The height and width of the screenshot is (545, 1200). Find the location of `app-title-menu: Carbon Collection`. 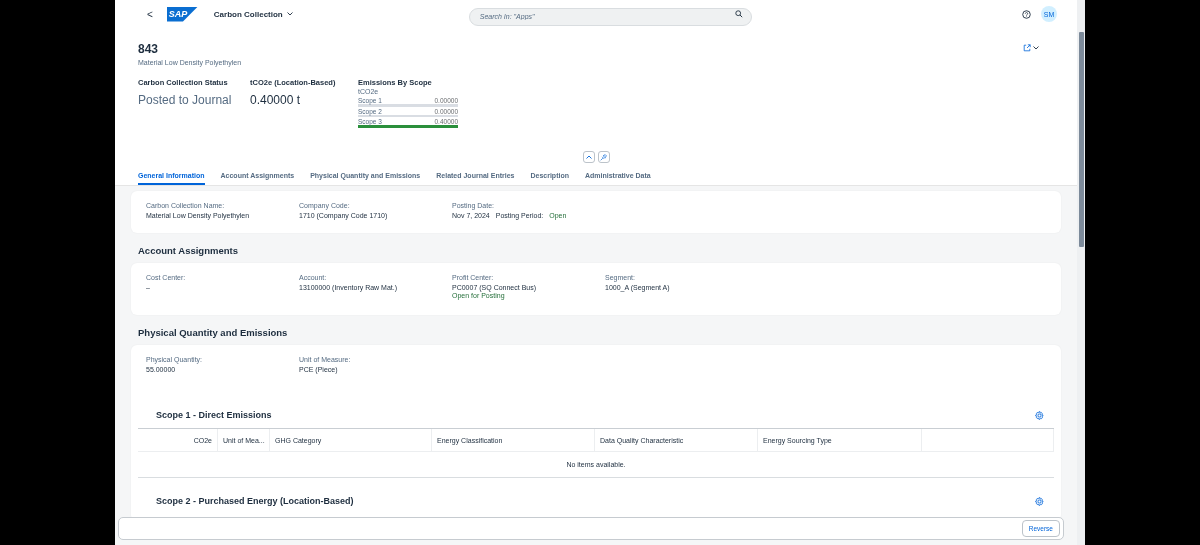

app-title-menu: Carbon Collection is located at coordinates (253, 14).